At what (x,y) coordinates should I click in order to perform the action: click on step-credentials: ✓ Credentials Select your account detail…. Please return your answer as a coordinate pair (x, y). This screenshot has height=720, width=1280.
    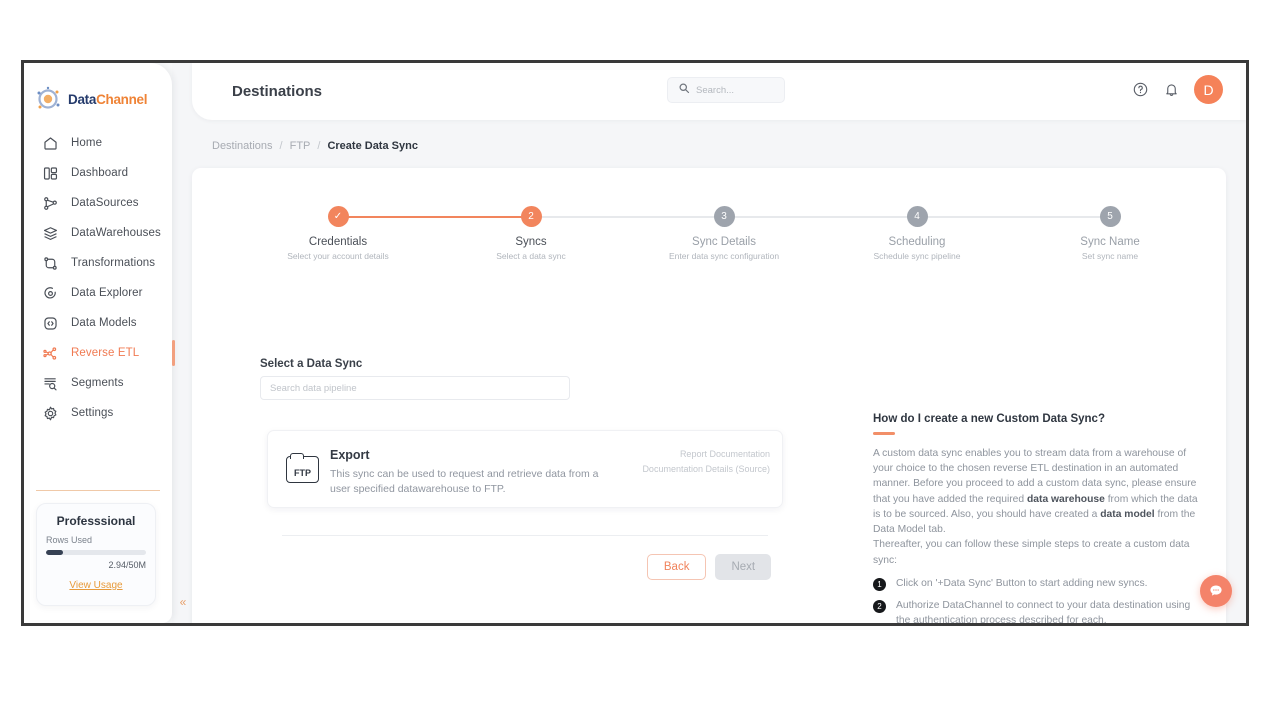
    Looking at the image, I should click on (338, 233).